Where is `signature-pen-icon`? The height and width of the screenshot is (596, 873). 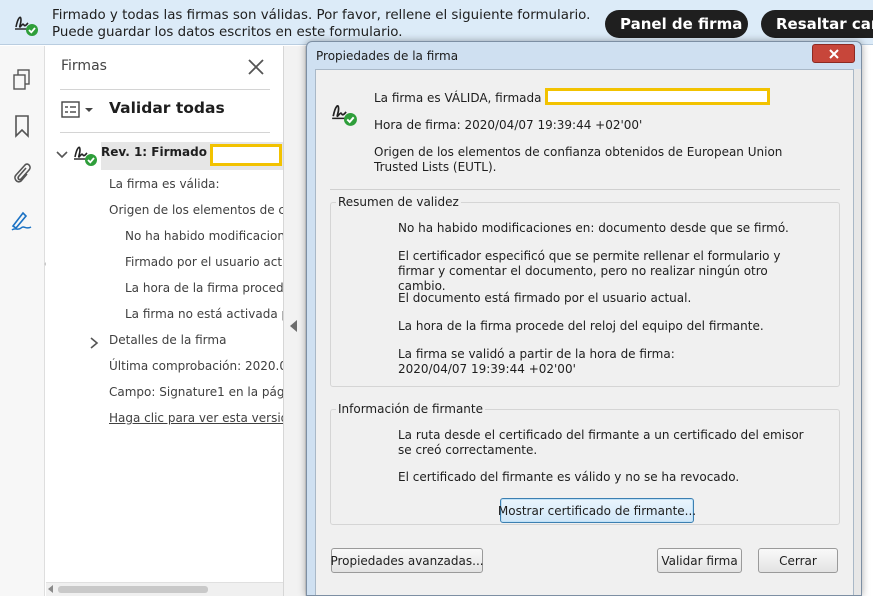 signature-pen-icon is located at coordinates (22, 220).